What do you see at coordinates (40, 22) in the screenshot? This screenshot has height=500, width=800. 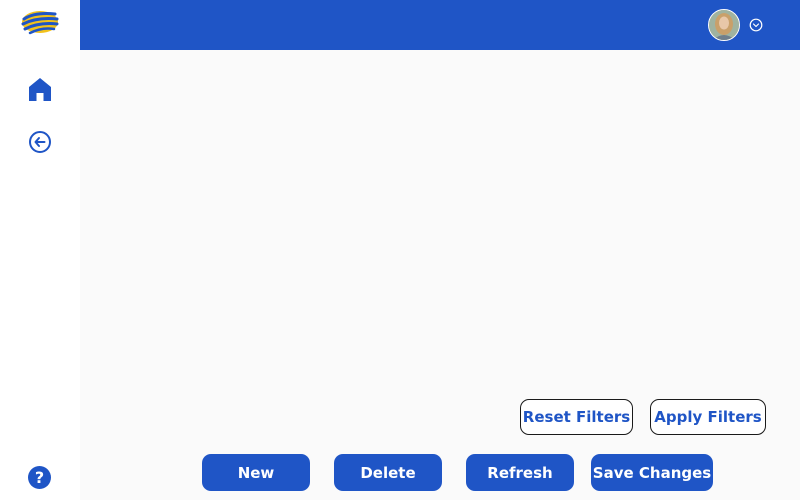 I see `brand-logo-icon` at bounding box center [40, 22].